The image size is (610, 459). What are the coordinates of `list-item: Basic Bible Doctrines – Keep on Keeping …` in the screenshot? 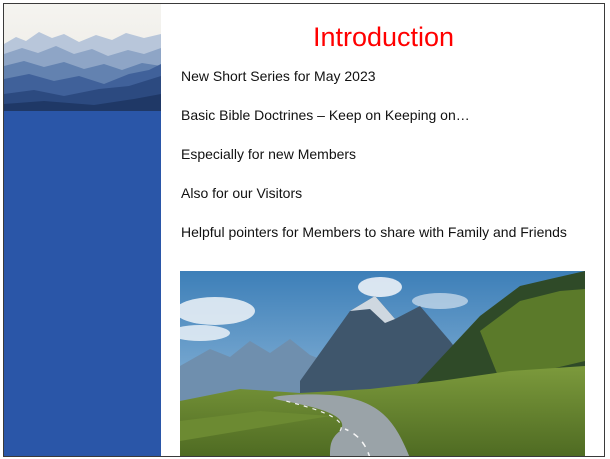 It's located at (325, 115).